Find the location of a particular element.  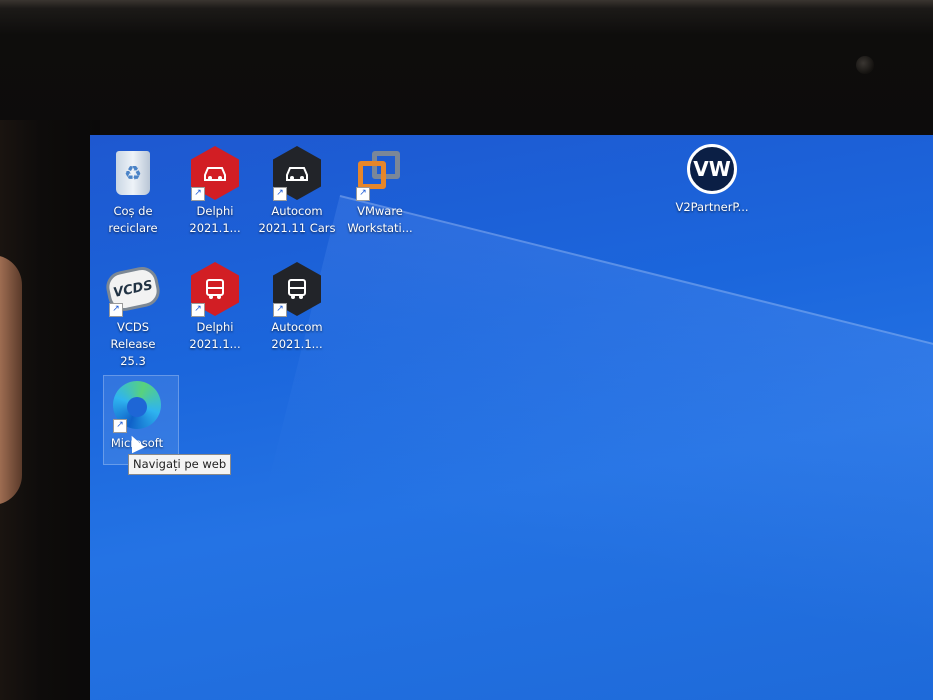

finger is located at coordinates (11, 380).